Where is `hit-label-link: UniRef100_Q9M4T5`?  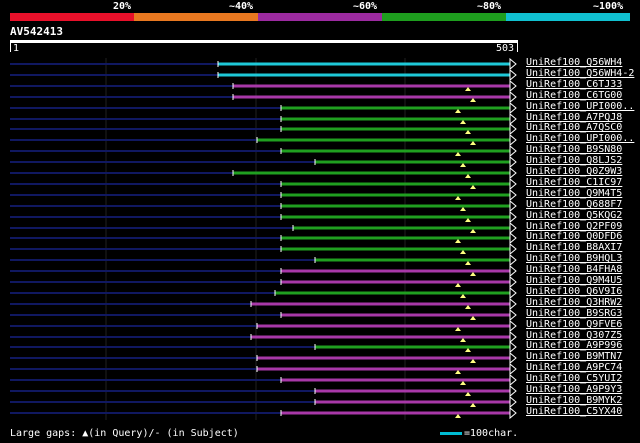 hit-label-link: UniRef100_Q9M4T5 is located at coordinates (574, 193).